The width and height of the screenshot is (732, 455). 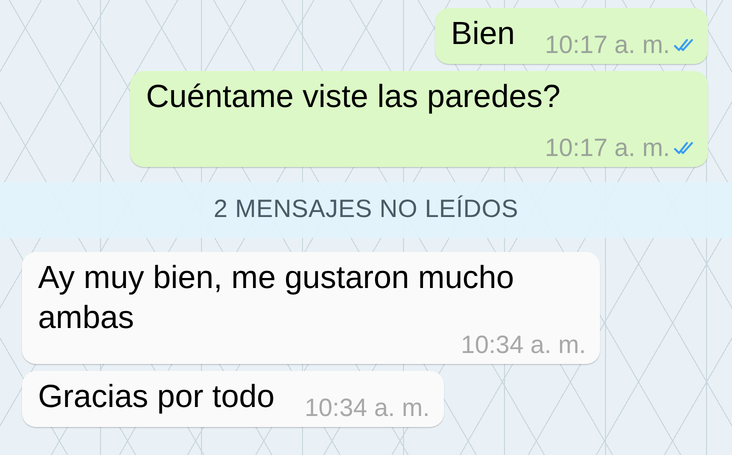 What do you see at coordinates (367, 408) in the screenshot?
I see `message-time: 10:34 a. m.` at bounding box center [367, 408].